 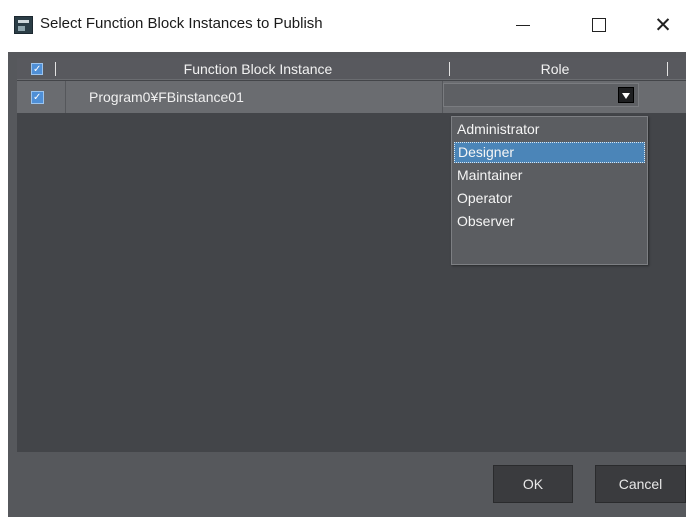 What do you see at coordinates (640, 484) in the screenshot?
I see `cancel-button: Cancel` at bounding box center [640, 484].